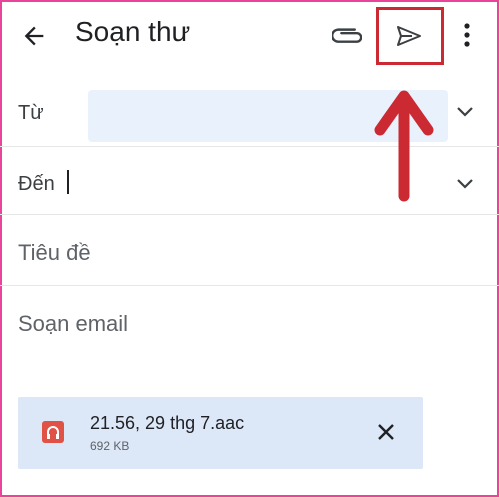 The width and height of the screenshot is (499, 497). What do you see at coordinates (34, 36) in the screenshot?
I see `arrow-back-icon` at bounding box center [34, 36].